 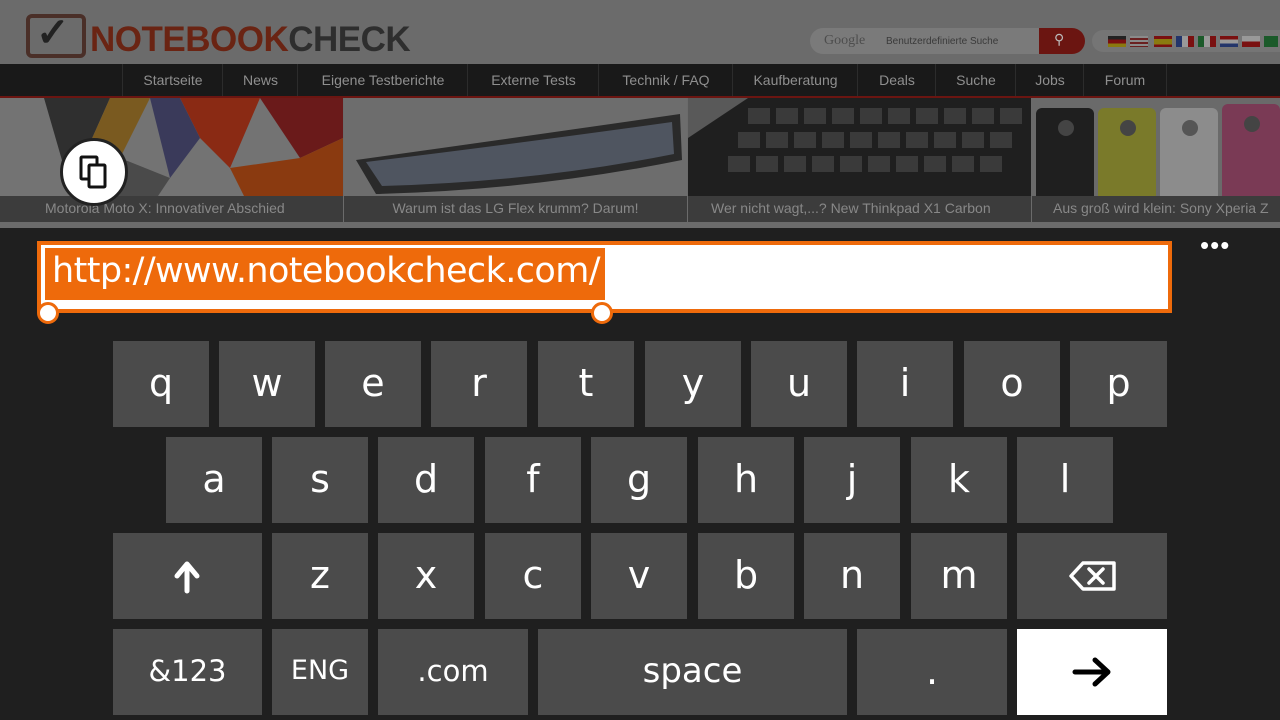 What do you see at coordinates (1271, 41) in the screenshot?
I see `flag-pt-icon` at bounding box center [1271, 41].